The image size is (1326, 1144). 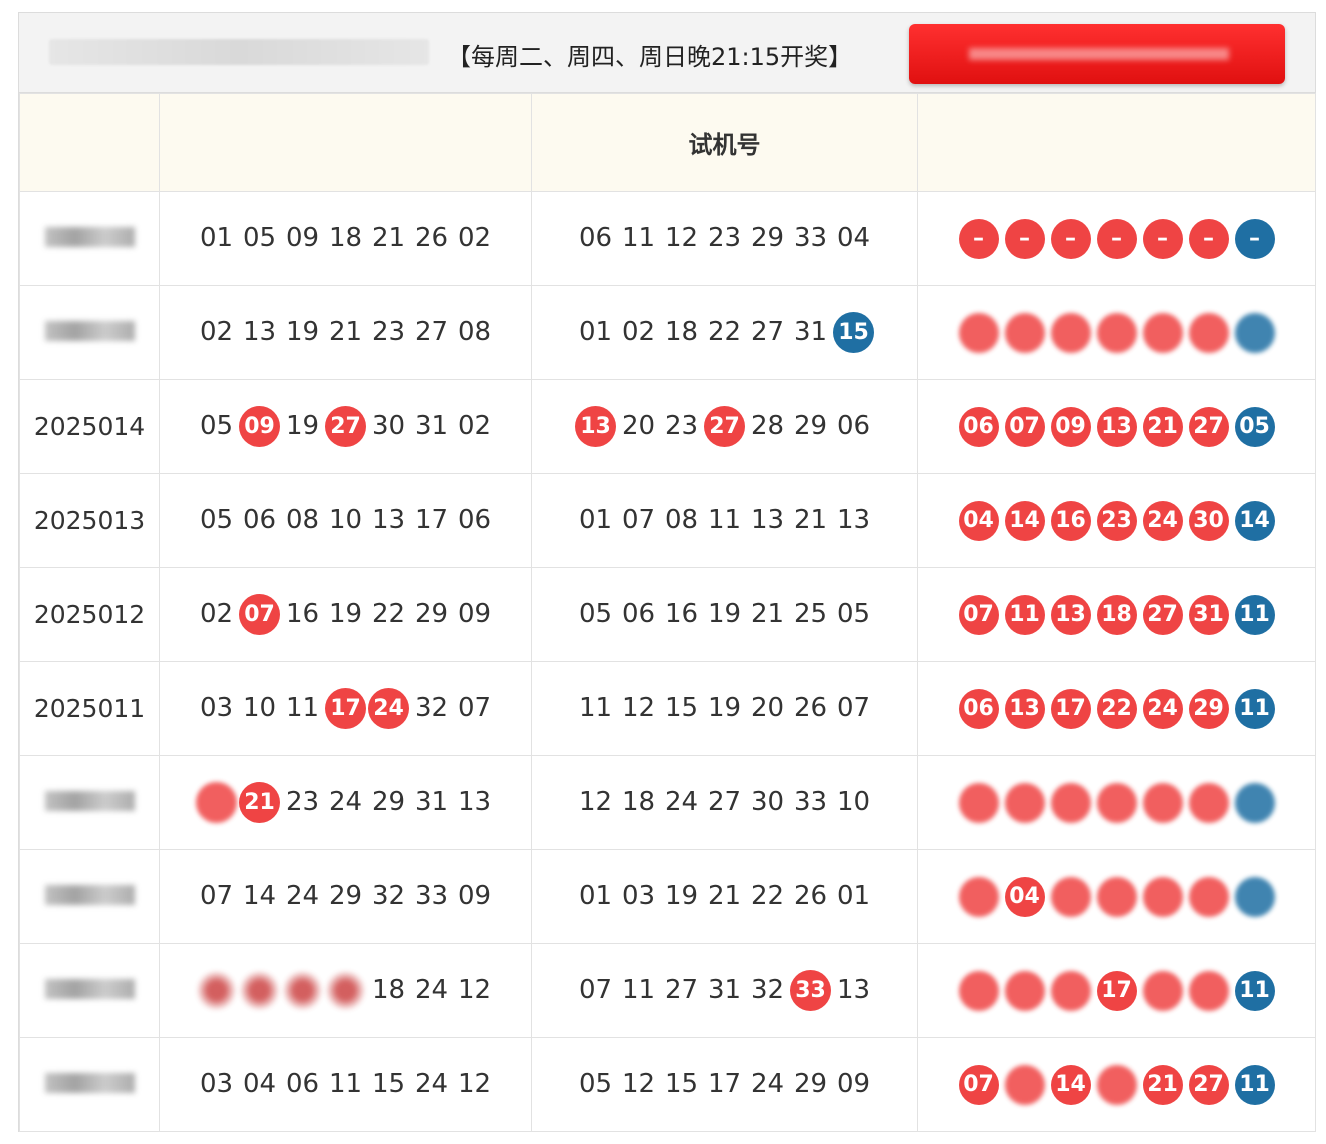 I want to click on red-action-button, so click(x=1097, y=54).